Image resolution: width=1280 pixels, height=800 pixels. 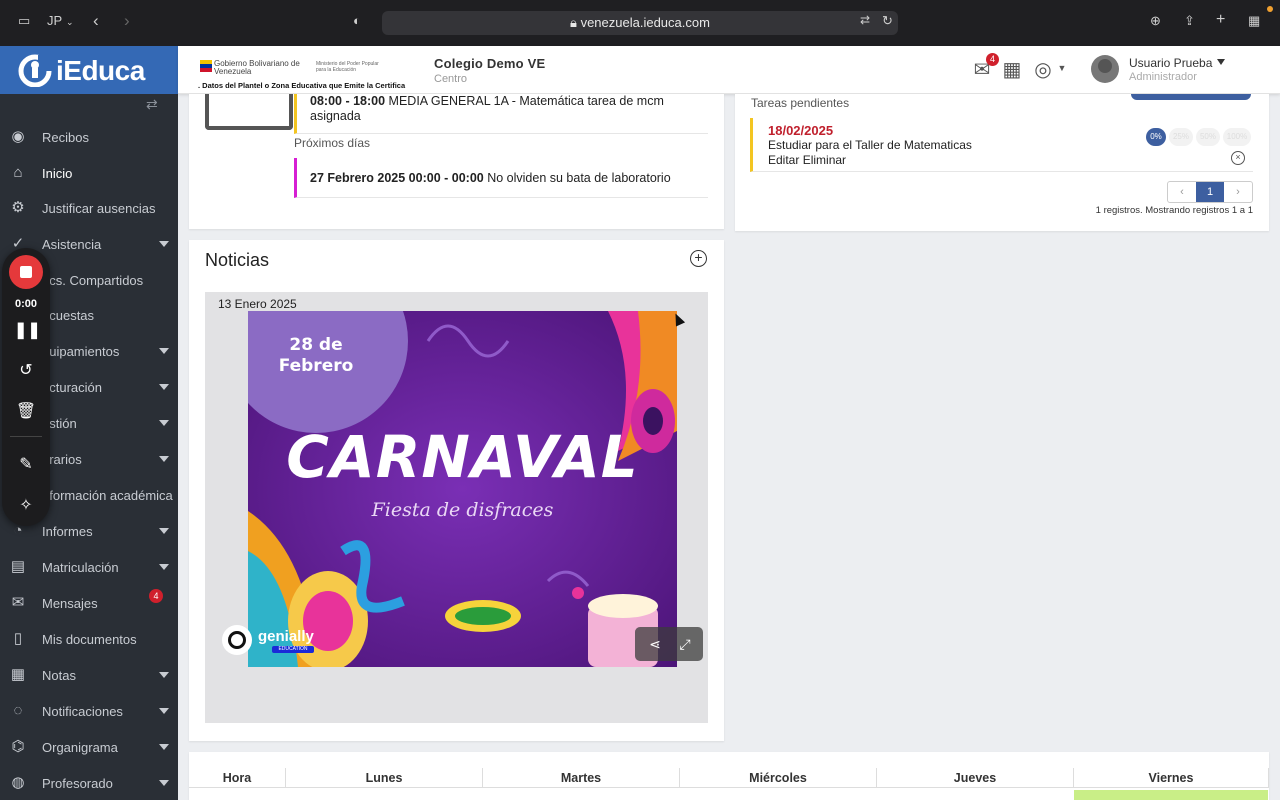 What do you see at coordinates (237, 640) in the screenshot?
I see `genially-icon` at bounding box center [237, 640].